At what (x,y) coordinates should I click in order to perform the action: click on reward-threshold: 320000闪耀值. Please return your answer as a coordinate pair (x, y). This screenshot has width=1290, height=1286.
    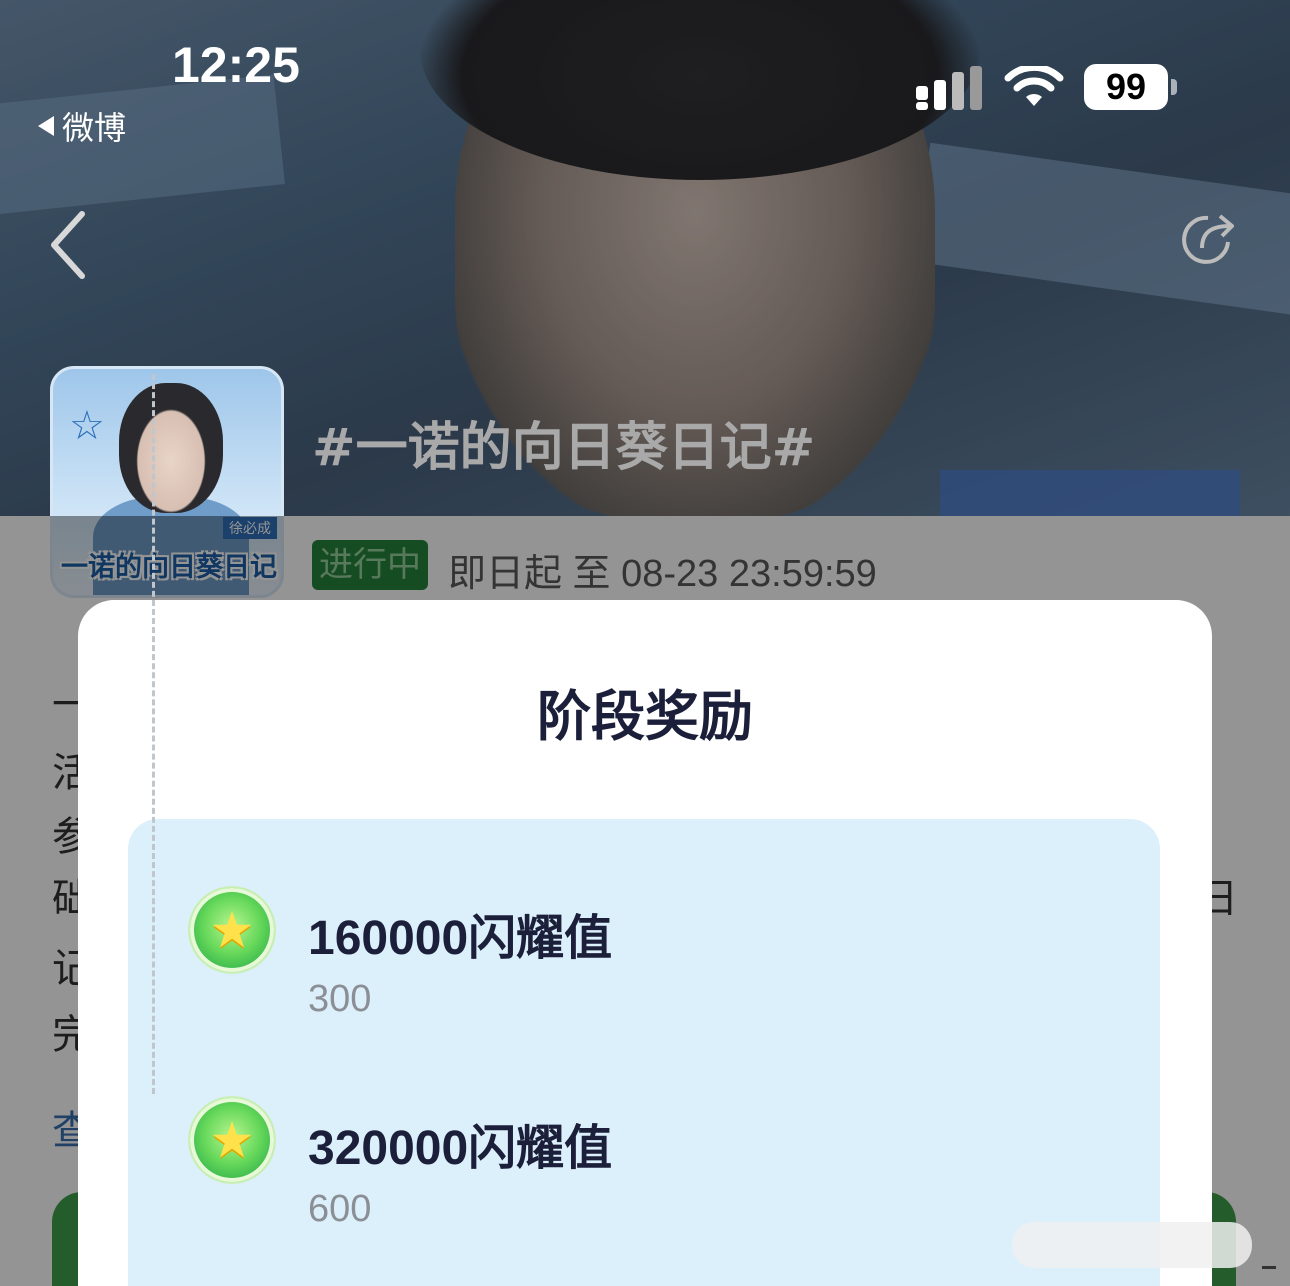
    Looking at the image, I should click on (460, 1148).